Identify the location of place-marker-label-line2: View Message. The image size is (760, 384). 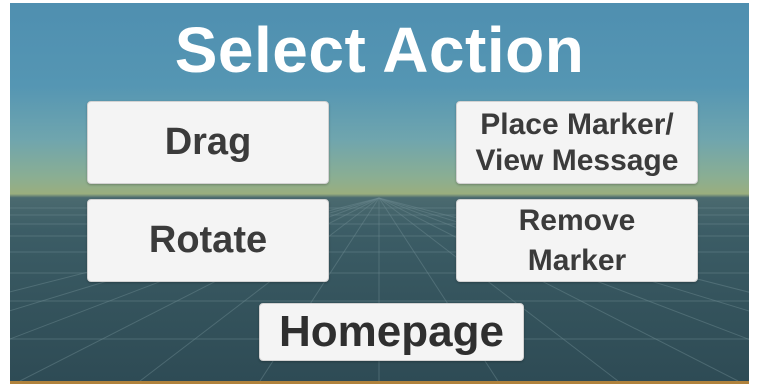
(577, 160).